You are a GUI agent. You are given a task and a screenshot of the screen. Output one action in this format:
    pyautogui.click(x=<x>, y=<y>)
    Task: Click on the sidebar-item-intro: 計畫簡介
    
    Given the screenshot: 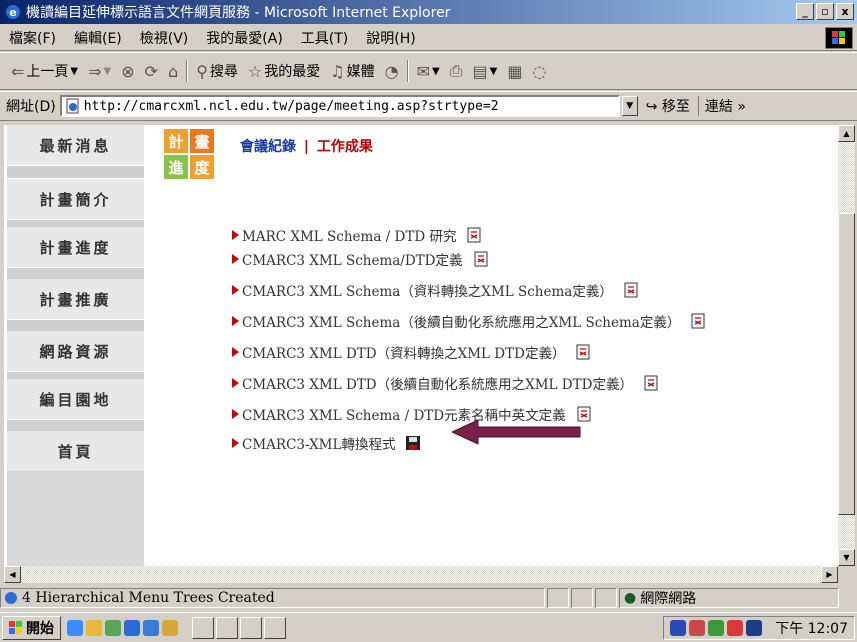 What is the action you would take?
    pyautogui.click(x=75, y=199)
    